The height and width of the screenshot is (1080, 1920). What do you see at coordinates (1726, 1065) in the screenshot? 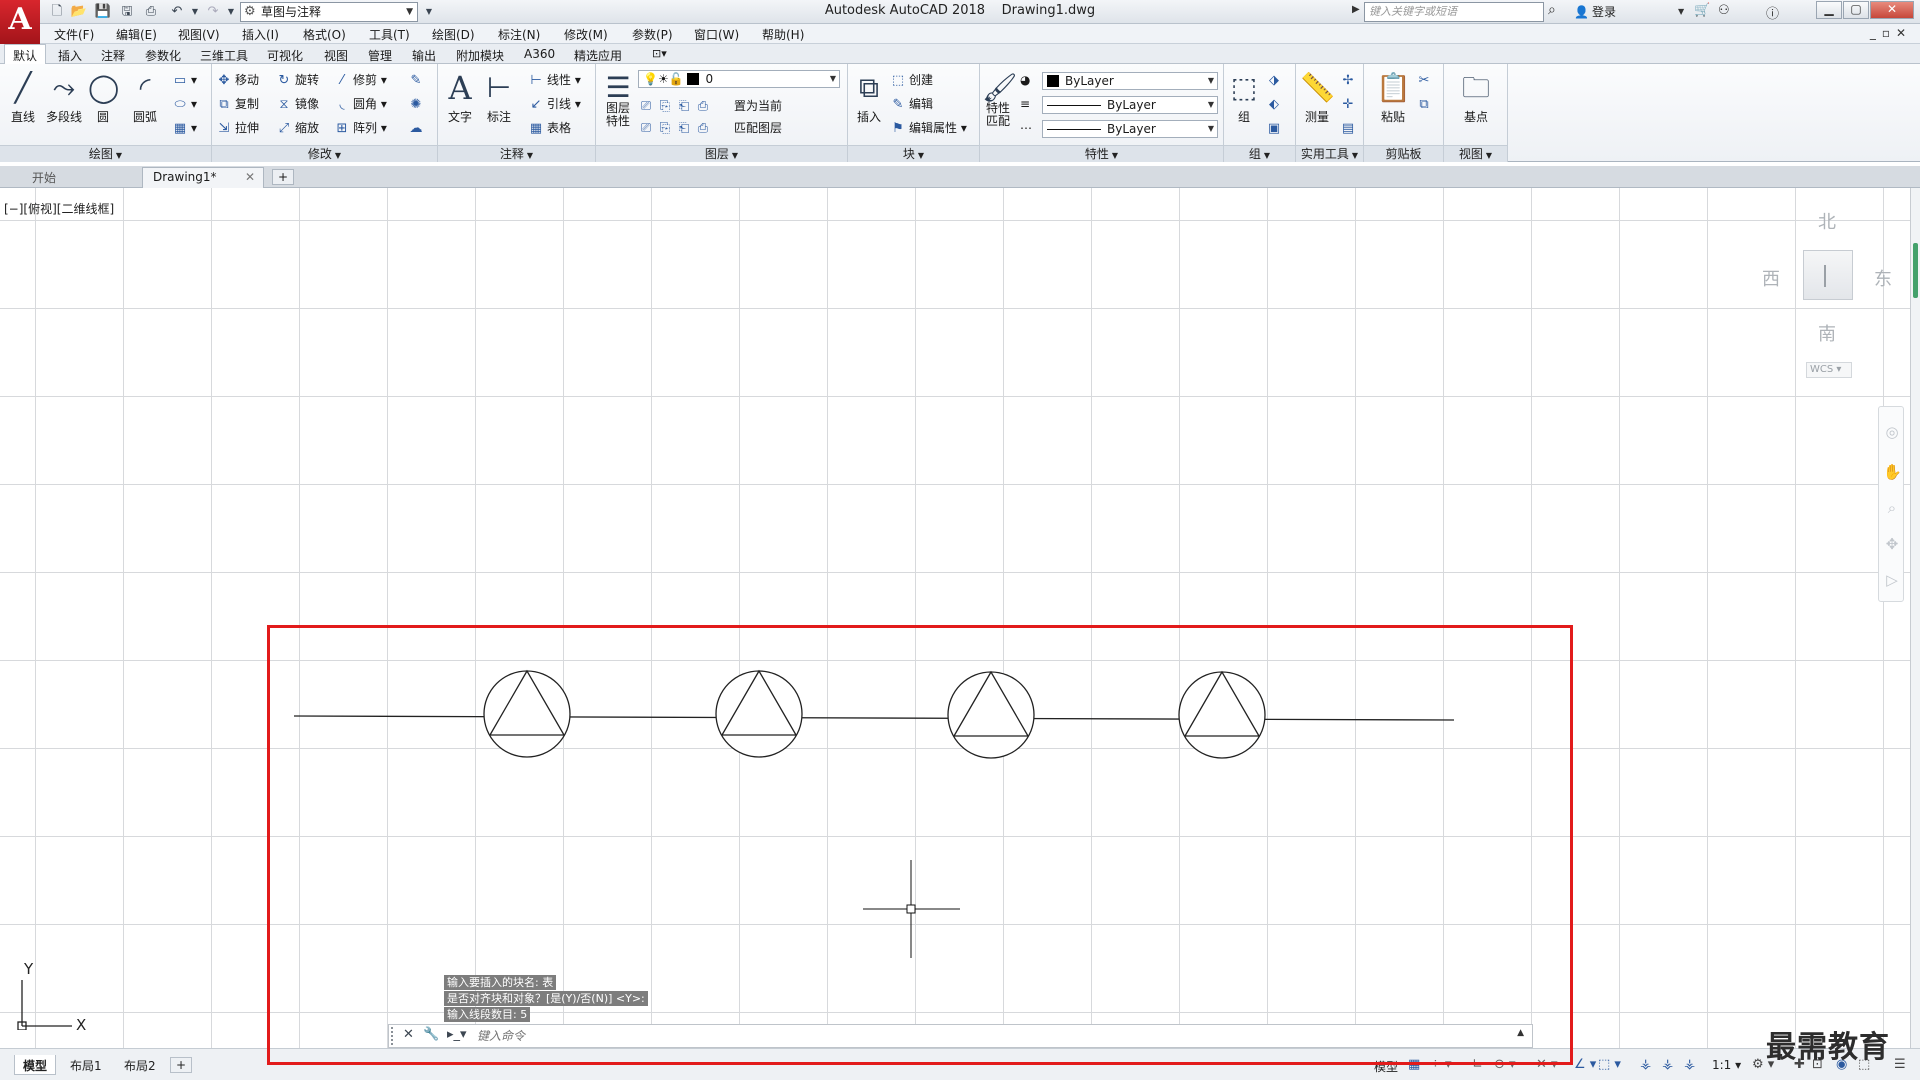
I see `annotation-scale-value: 1:1 ▾` at bounding box center [1726, 1065].